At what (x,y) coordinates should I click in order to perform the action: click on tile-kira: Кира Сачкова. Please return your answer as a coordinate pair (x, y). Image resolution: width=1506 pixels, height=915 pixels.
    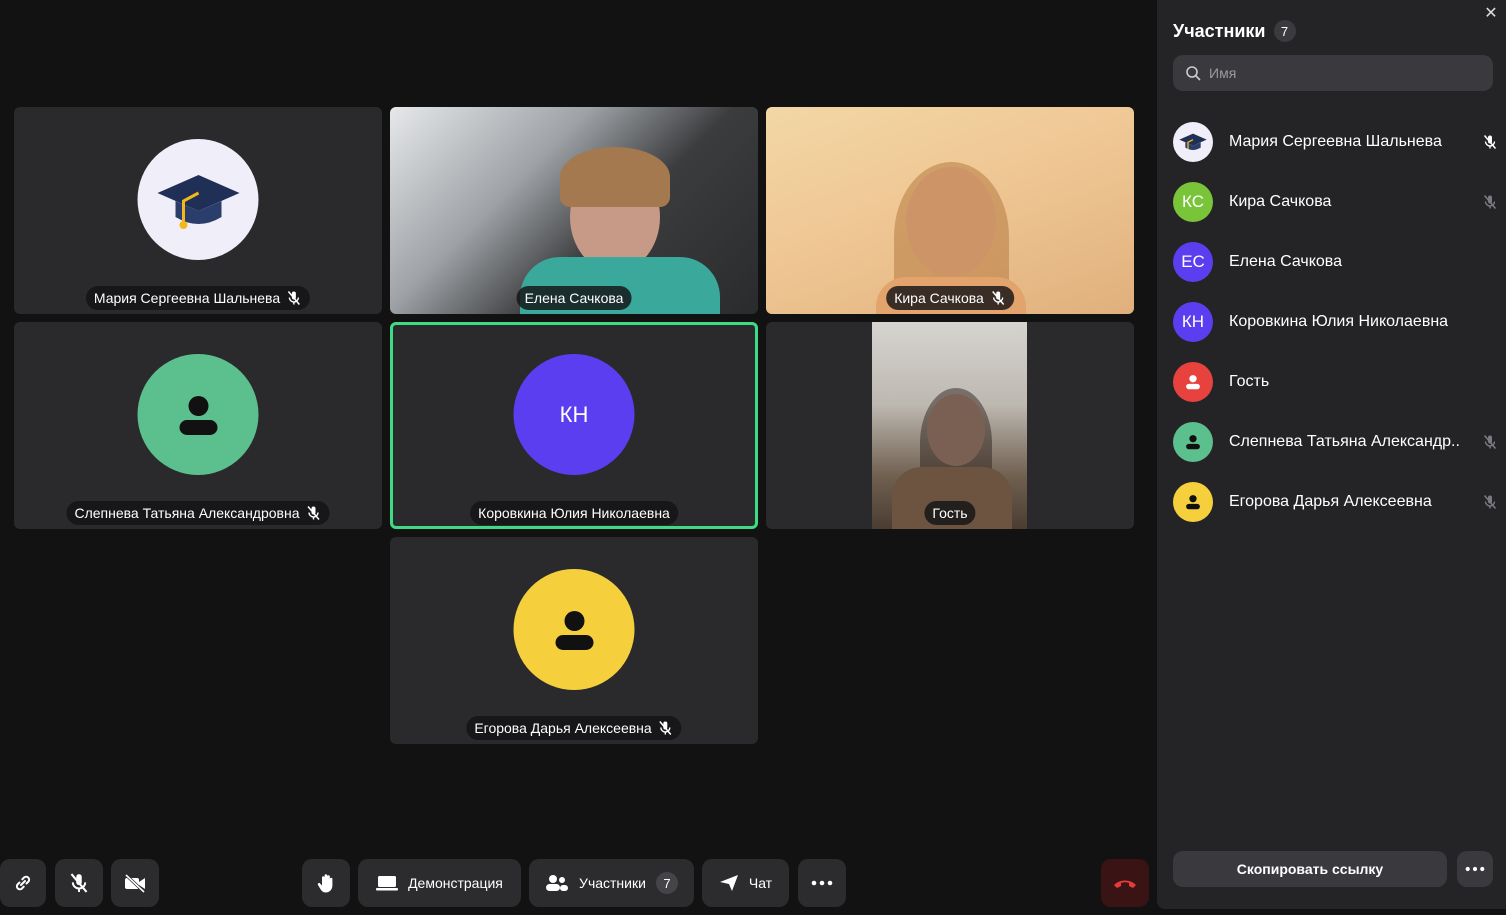
    Looking at the image, I should click on (950, 210).